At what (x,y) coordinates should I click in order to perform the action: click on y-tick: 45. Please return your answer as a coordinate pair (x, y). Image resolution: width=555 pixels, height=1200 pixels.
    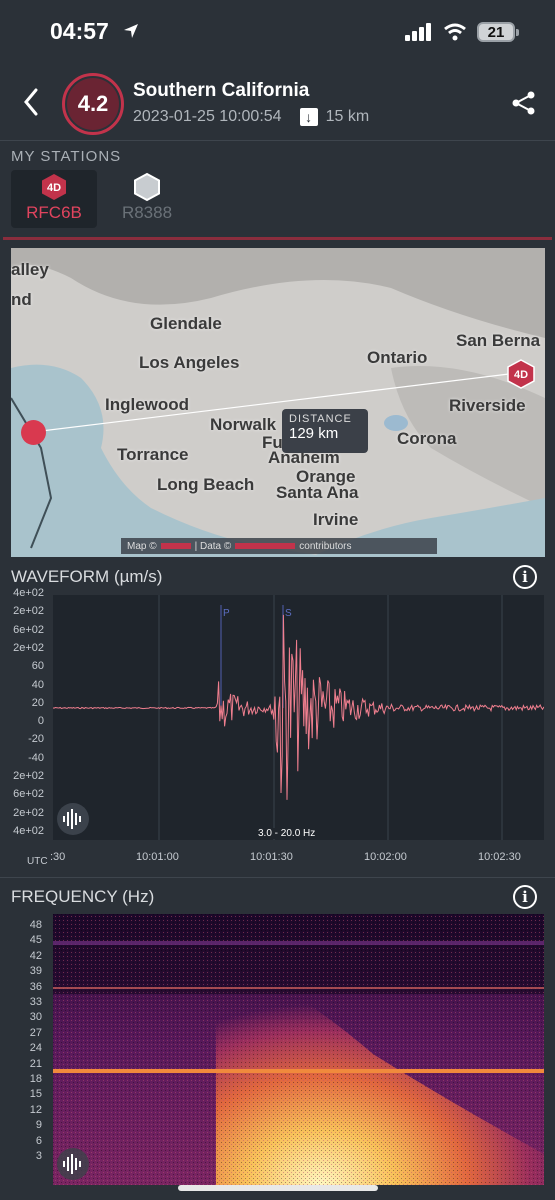
    Looking at the image, I should click on (35, 940).